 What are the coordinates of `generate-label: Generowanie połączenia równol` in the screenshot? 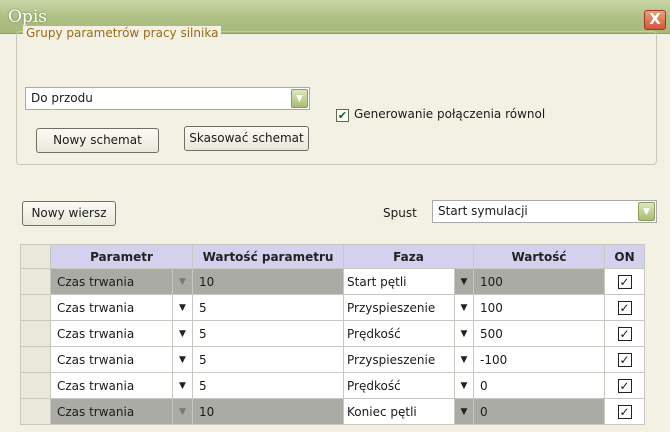 It's located at (450, 114).